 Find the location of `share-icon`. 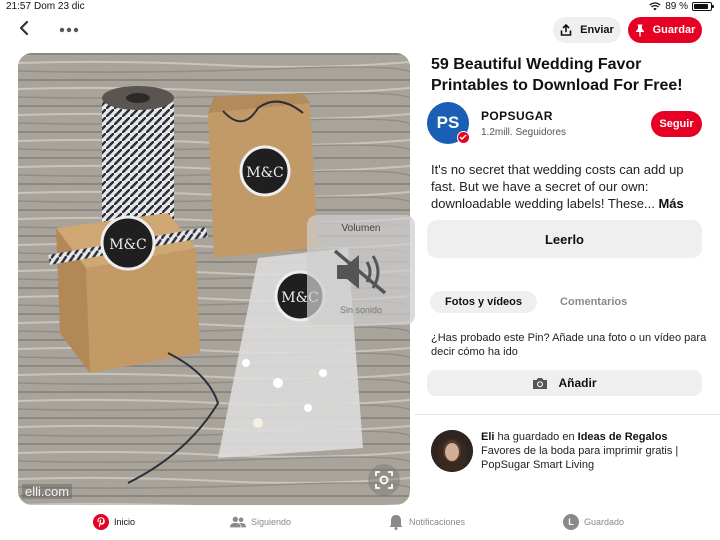

share-icon is located at coordinates (566, 30).